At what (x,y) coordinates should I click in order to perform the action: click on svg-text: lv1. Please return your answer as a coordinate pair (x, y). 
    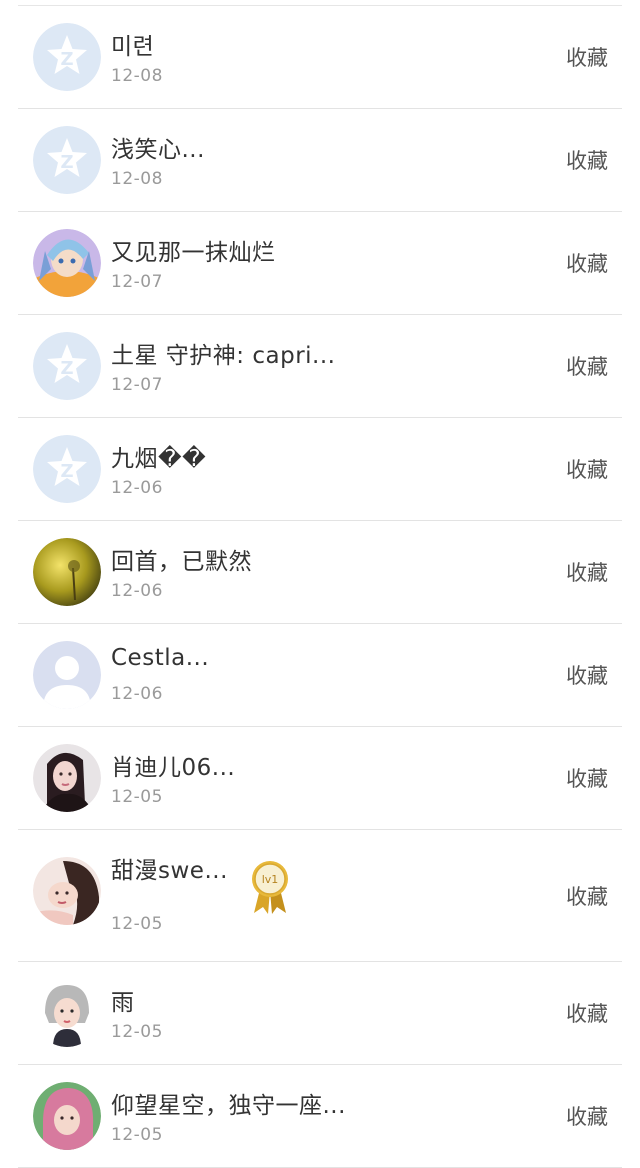
    Looking at the image, I should click on (270, 879).